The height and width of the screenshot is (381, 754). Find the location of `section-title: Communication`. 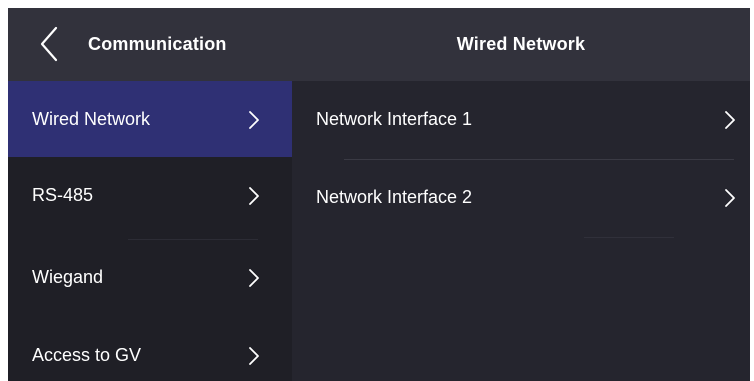

section-title: Communication is located at coordinates (157, 44).